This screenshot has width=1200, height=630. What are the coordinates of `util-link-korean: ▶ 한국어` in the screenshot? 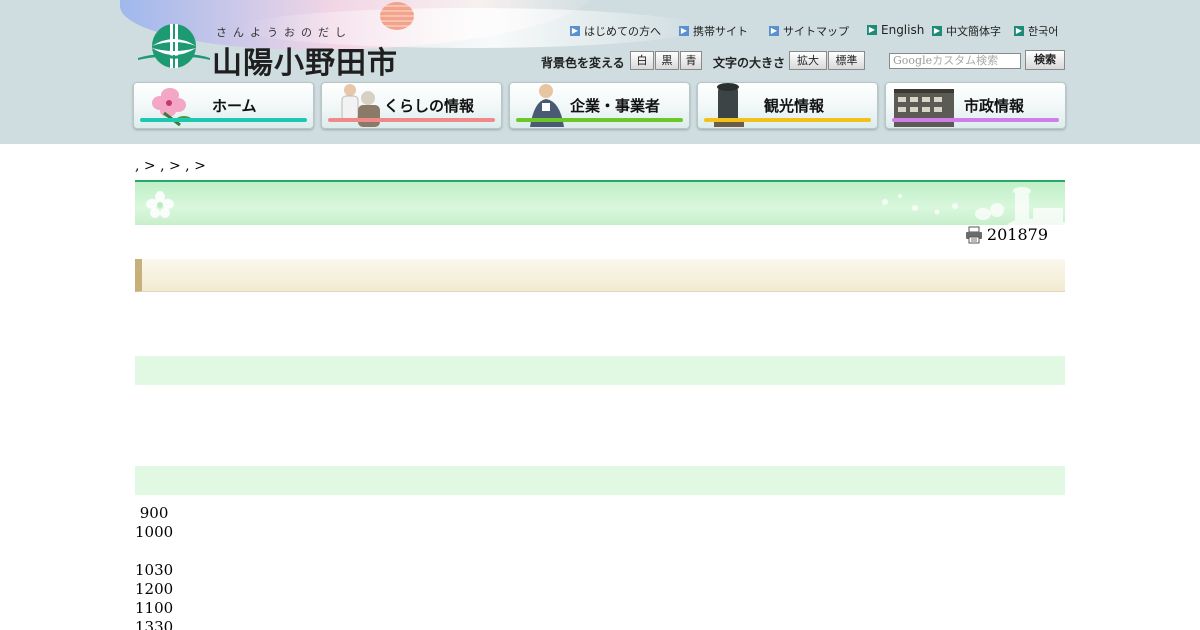 It's located at (1036, 31).